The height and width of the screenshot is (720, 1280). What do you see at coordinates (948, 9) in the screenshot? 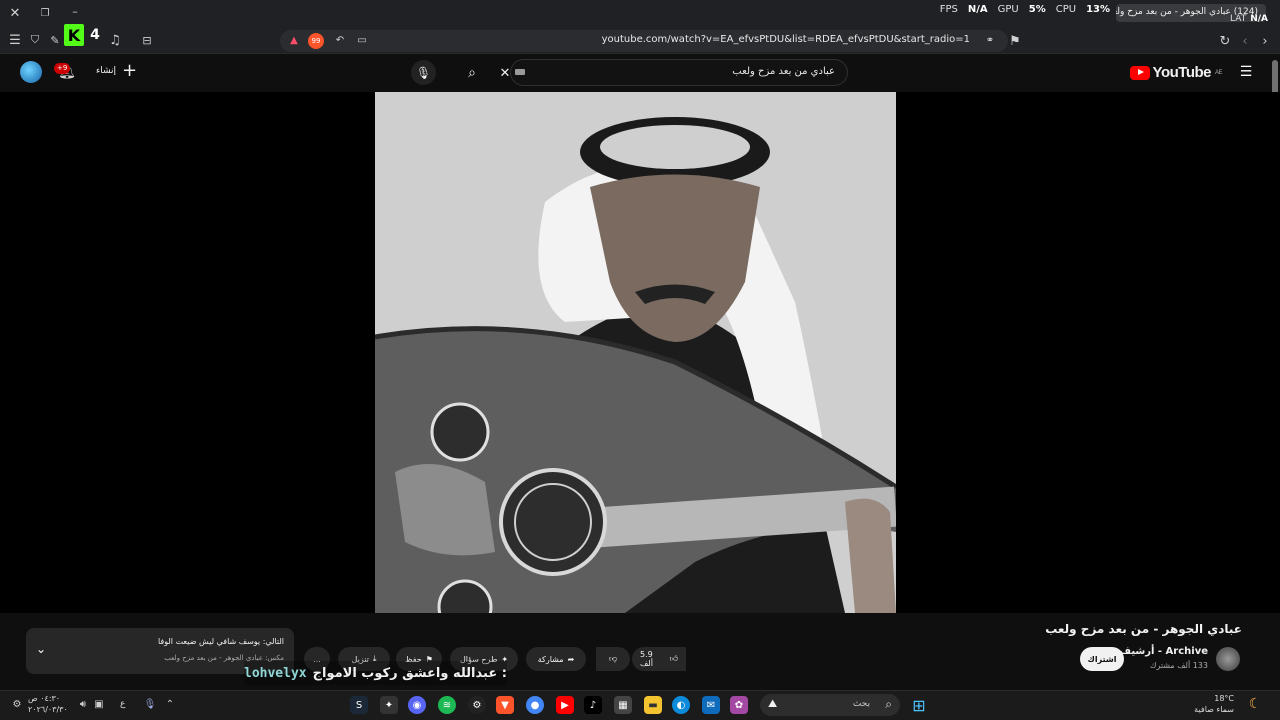
I see `fps-label: FPS` at bounding box center [948, 9].